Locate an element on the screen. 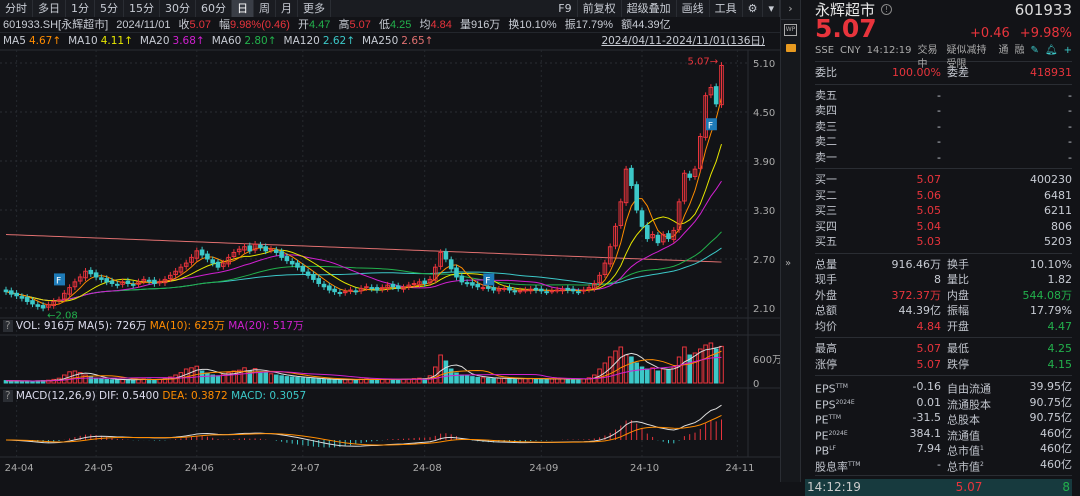  stat-label: 均价 is located at coordinates (826, 326).